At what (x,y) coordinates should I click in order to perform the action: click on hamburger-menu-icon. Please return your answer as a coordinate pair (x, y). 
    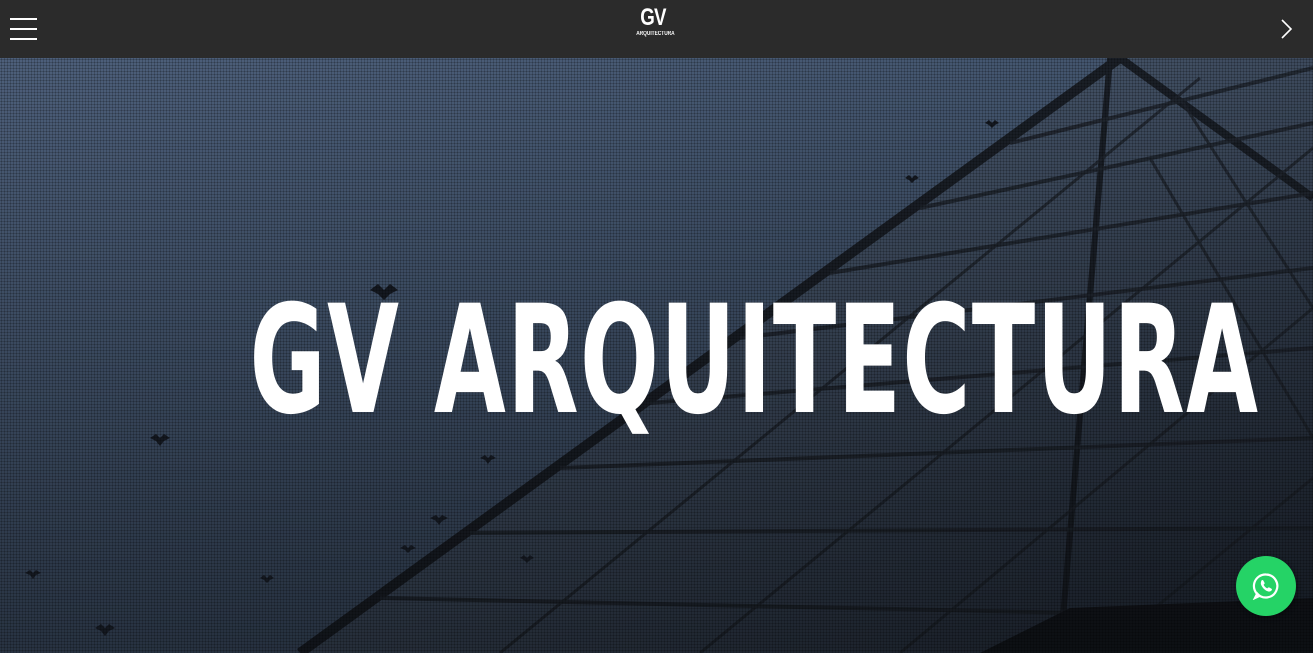
    Looking at the image, I should click on (24, 29).